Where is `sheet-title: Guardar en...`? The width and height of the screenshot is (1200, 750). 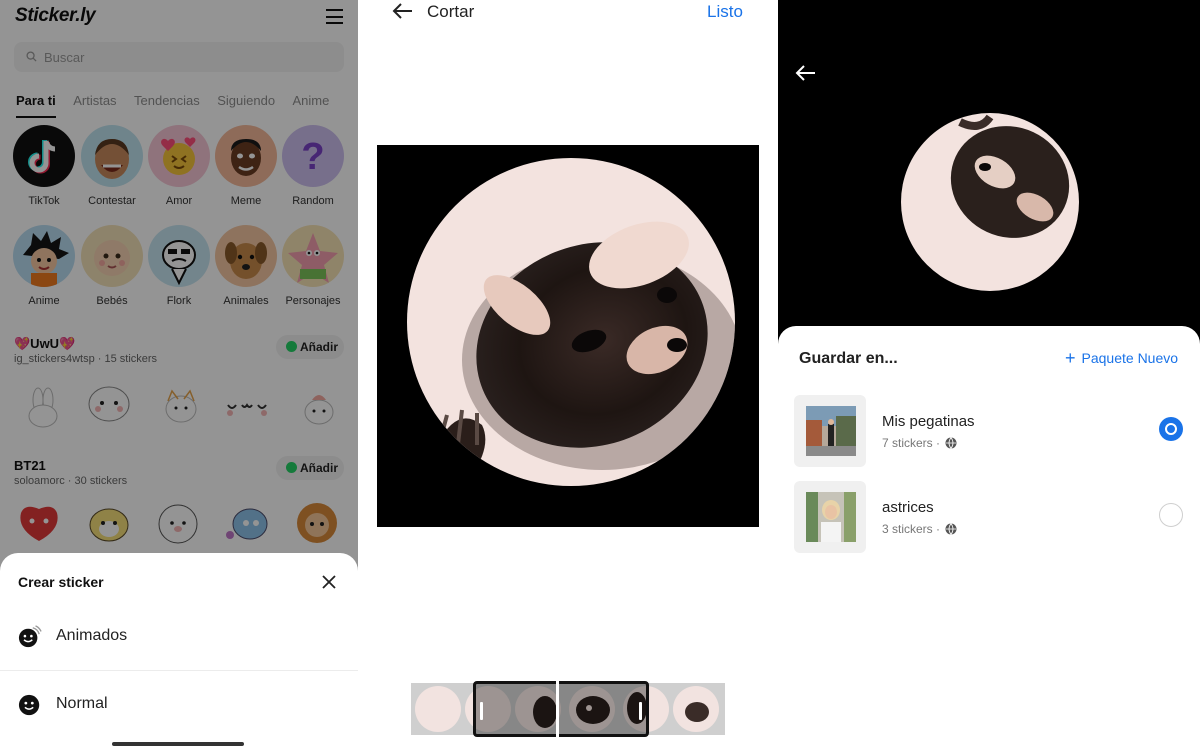
sheet-title: Guardar en... is located at coordinates (848, 358).